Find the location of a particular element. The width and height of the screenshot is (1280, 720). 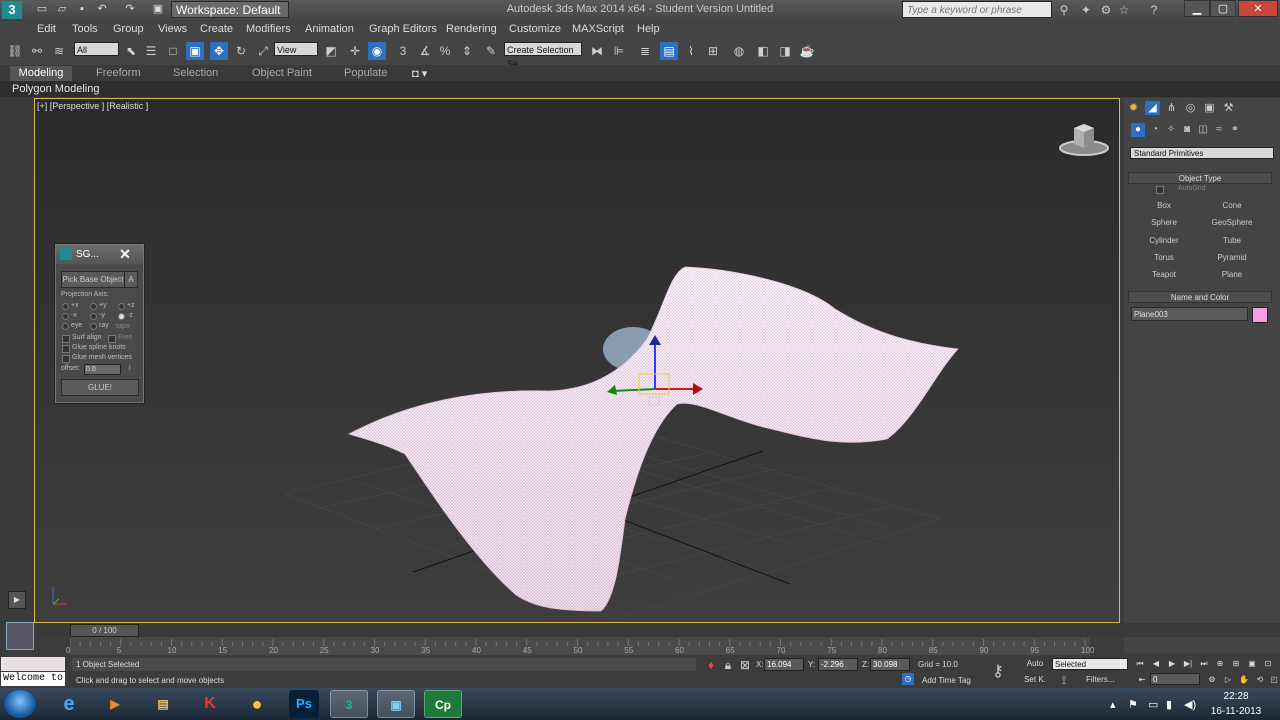

name-and-color-rollout: Name and Color is located at coordinates (1200, 297).